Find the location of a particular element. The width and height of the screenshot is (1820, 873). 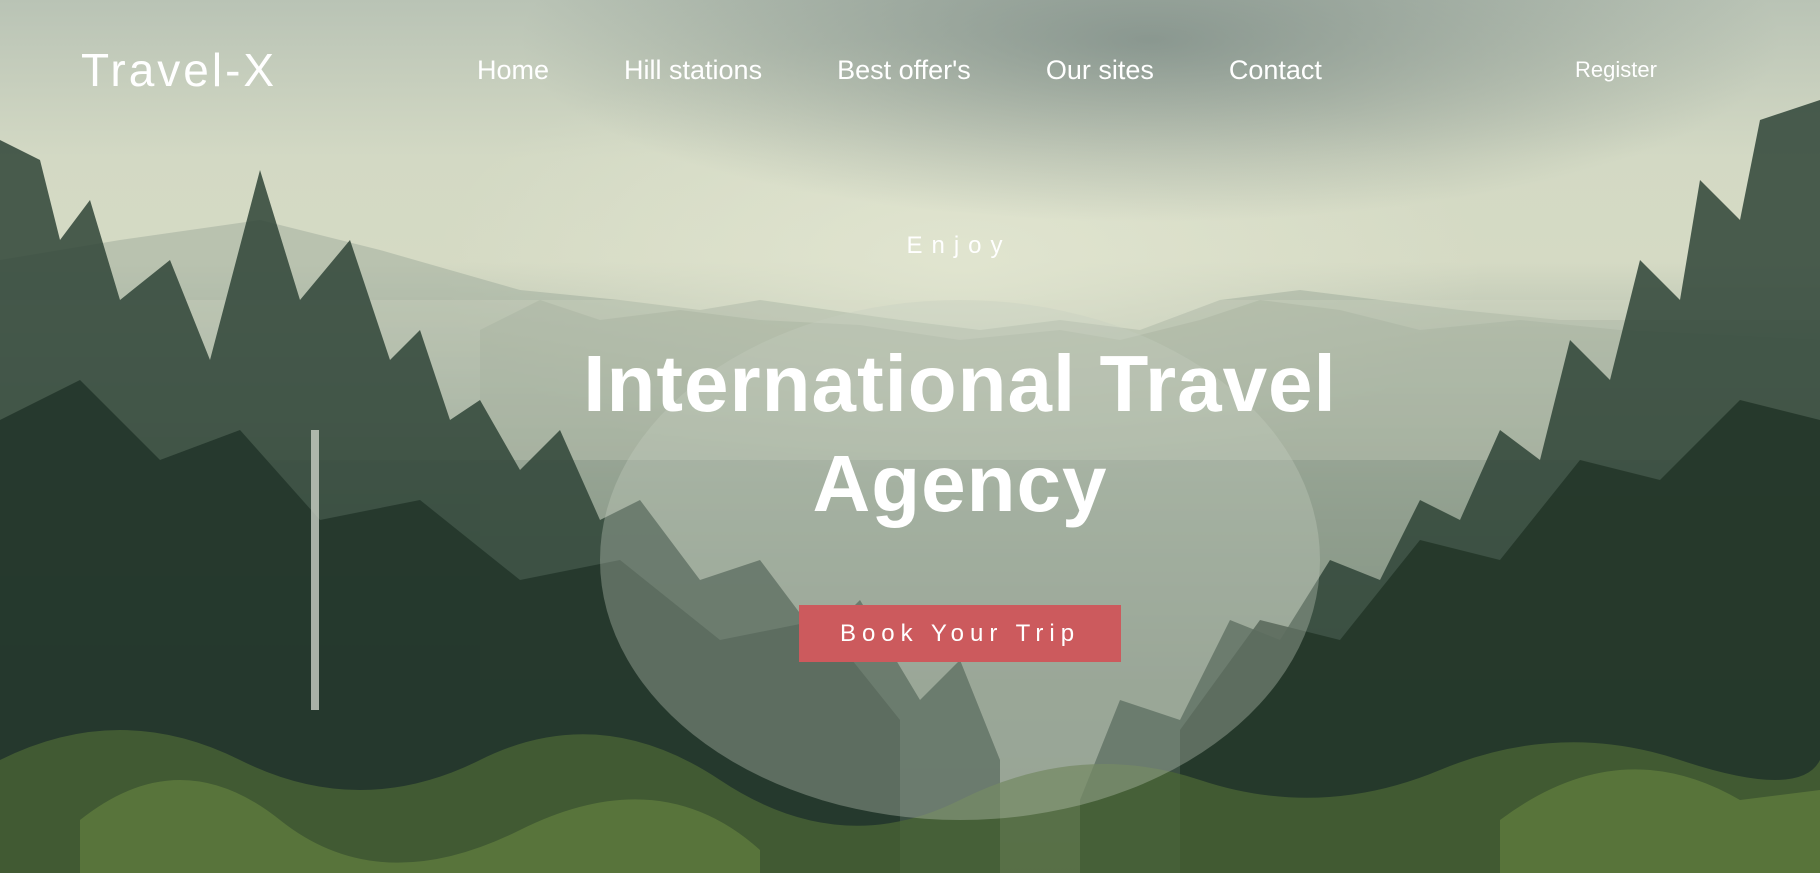

site-logo: Travel-X is located at coordinates (179, 70).